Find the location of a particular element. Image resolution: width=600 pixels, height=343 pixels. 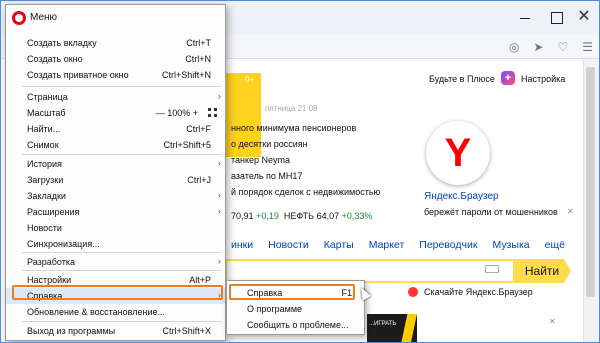

camera-icon: ◎ is located at coordinates (514, 47).